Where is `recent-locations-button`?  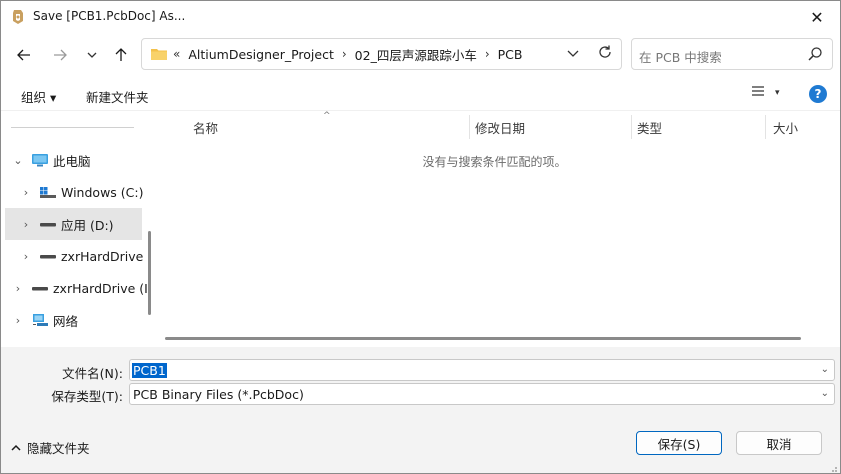 recent-locations-button is located at coordinates (92, 55).